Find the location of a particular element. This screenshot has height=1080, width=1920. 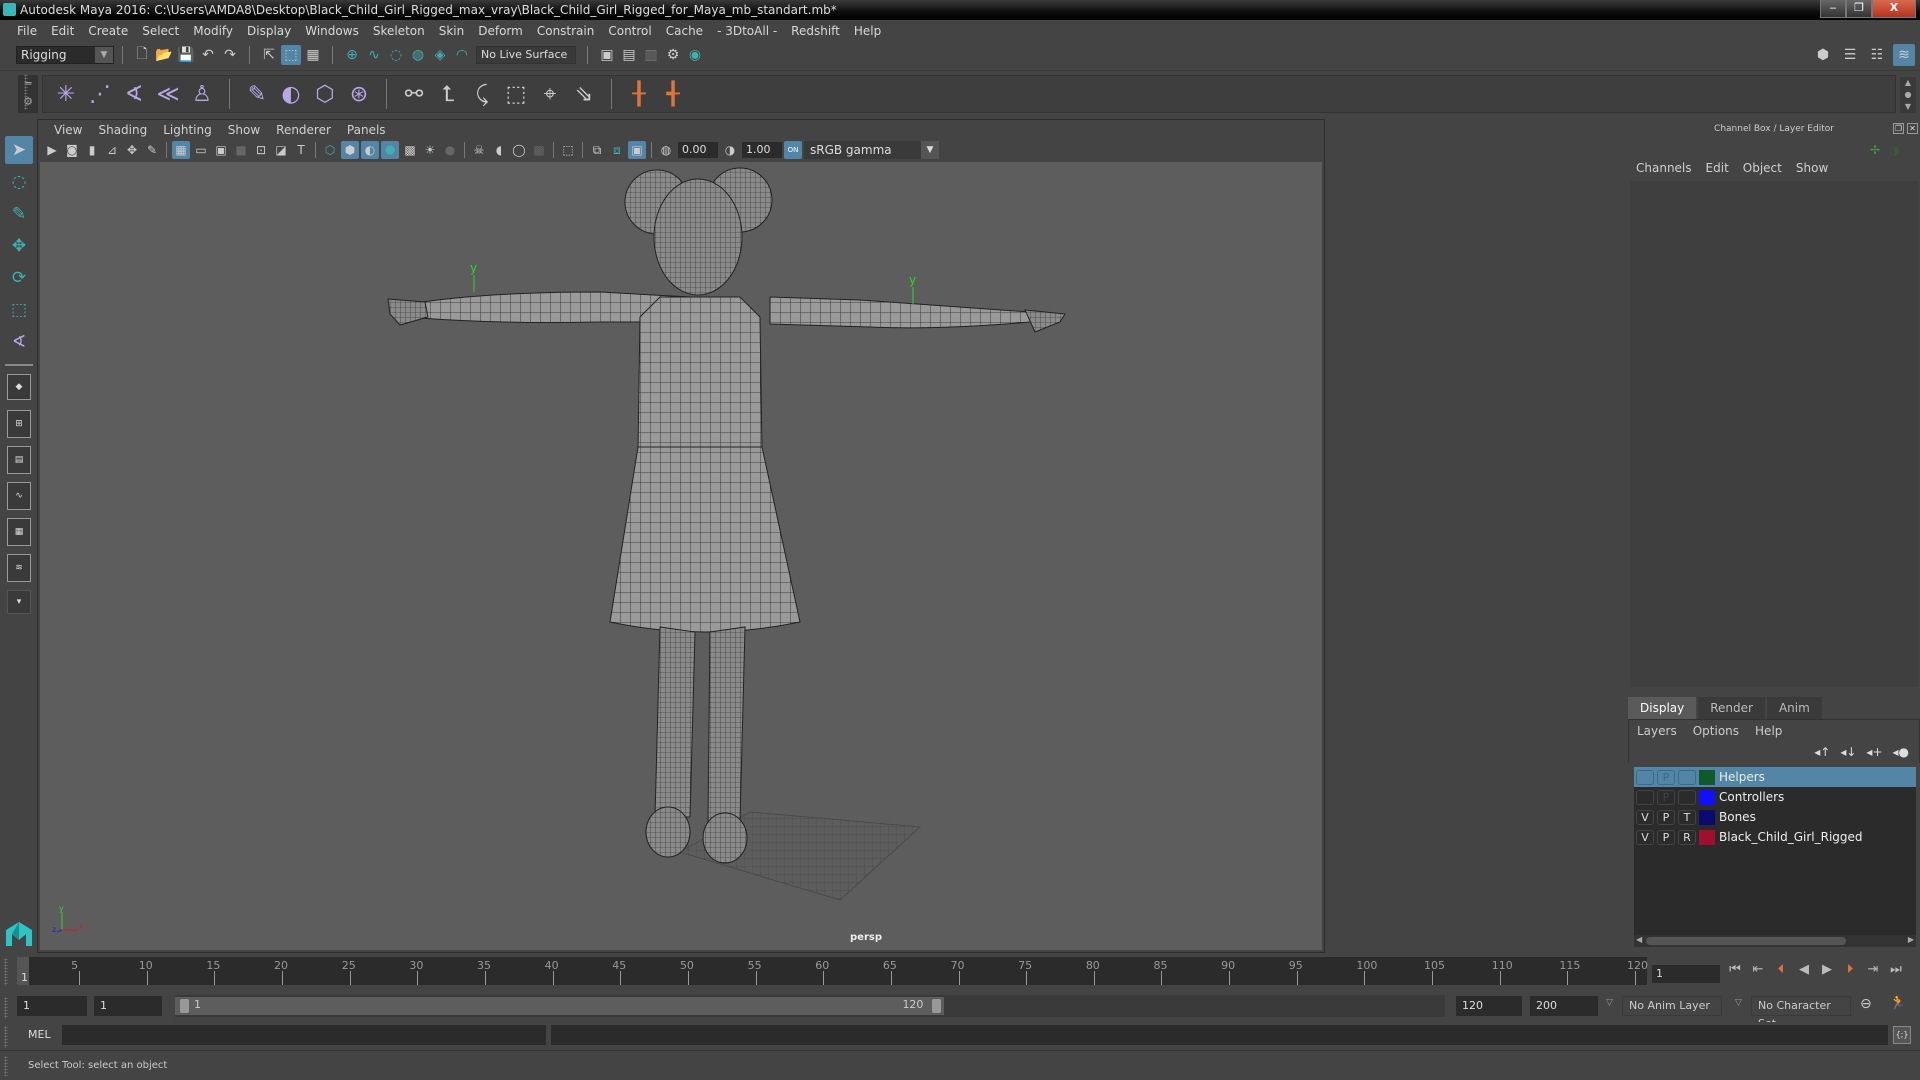

humanik-icon: ♙ is located at coordinates (202, 94).